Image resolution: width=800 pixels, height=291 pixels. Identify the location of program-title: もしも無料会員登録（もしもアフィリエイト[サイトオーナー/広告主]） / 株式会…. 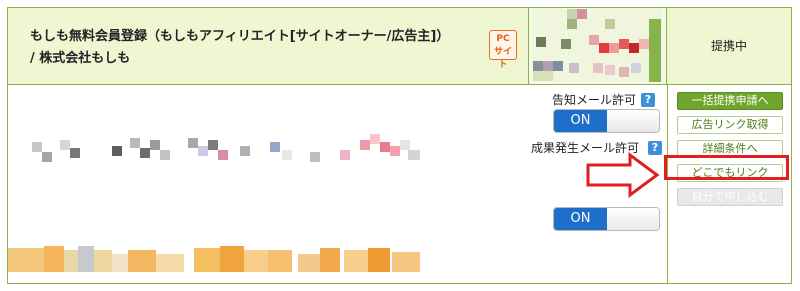
(240, 48).